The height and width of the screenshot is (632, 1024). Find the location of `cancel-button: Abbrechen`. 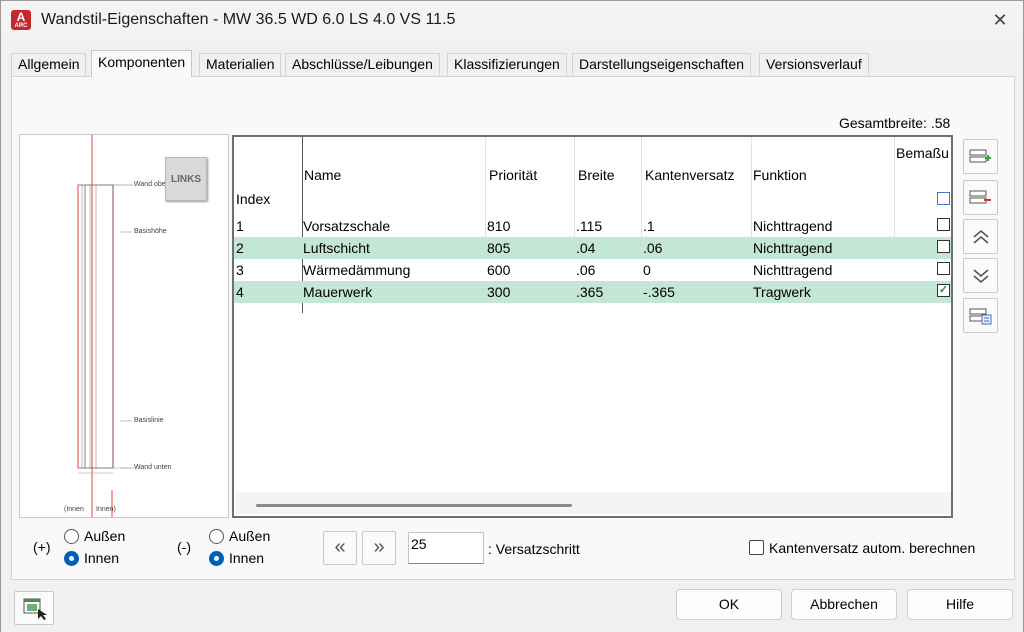

cancel-button: Abbrechen is located at coordinates (844, 604).